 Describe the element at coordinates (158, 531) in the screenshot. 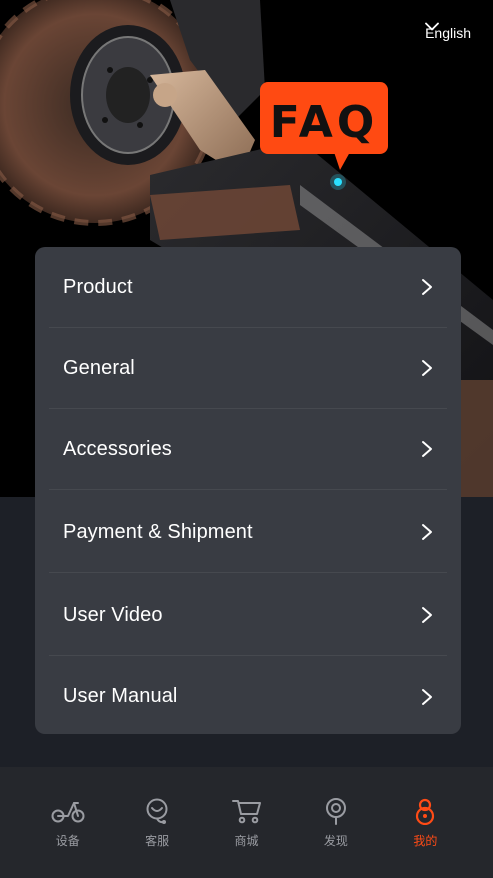

I see `faq-item-label: Payment & Shipment` at that location.